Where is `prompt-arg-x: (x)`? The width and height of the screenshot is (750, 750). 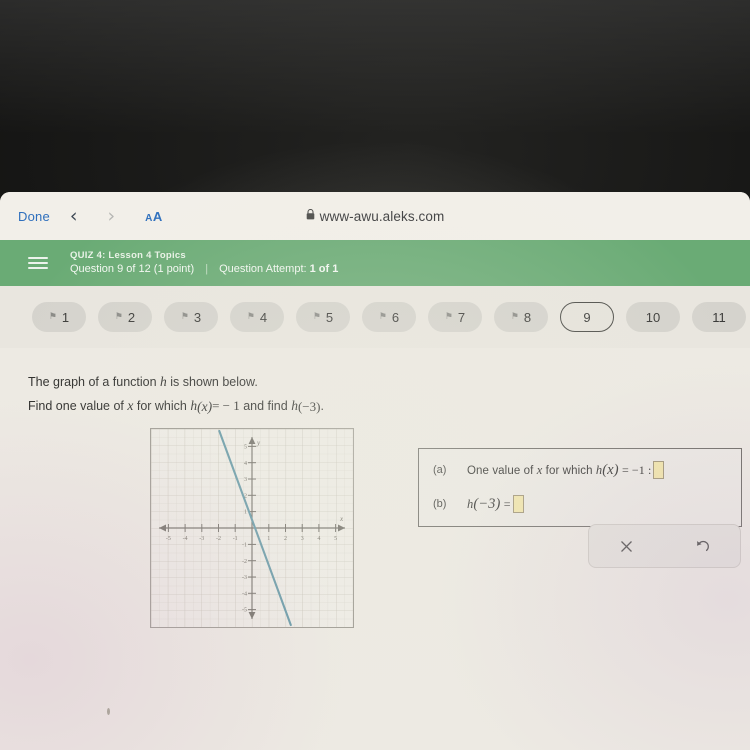 prompt-arg-x: (x) is located at coordinates (205, 406).